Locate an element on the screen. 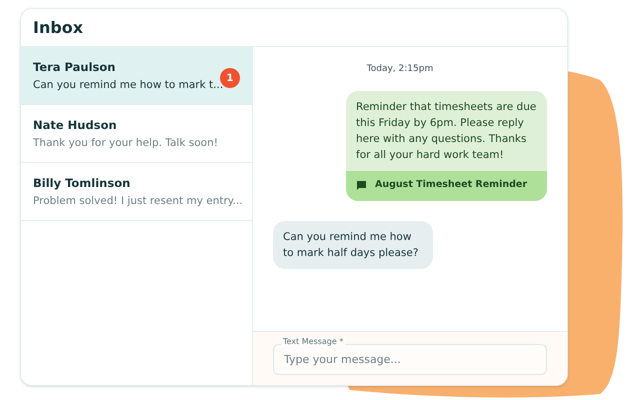  conversation-item: Tera Paulson Can you remind me how to mark t... 1 is located at coordinates (136, 76).